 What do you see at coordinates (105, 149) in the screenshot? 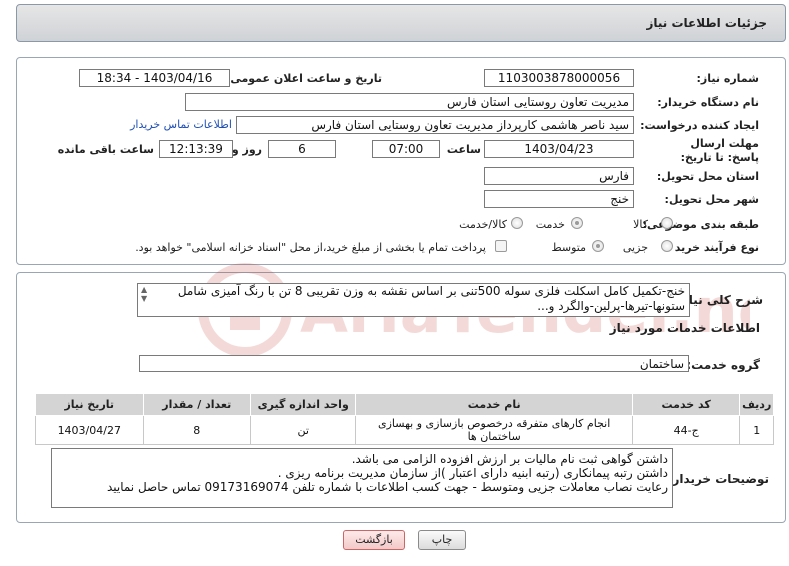
I see `remaining-label: ساعت باقی مانده` at bounding box center [105, 149].